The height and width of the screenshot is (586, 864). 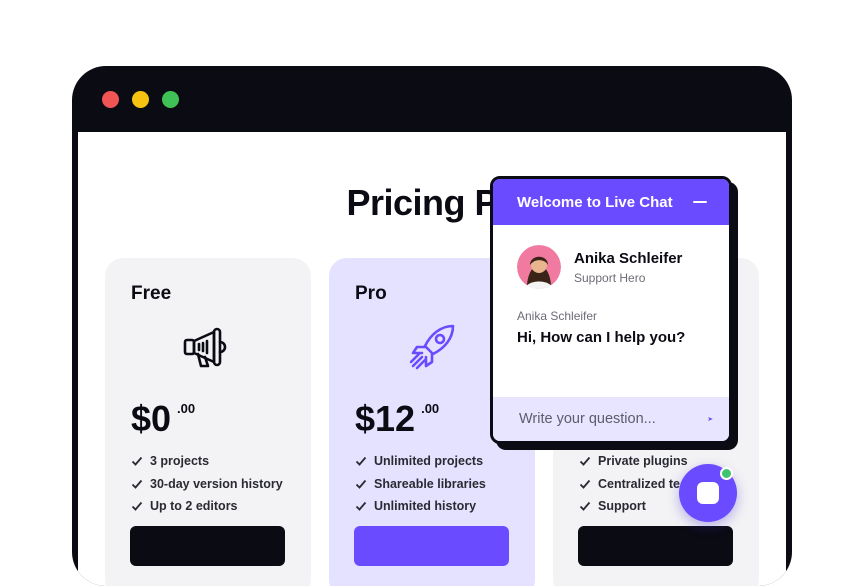 I want to click on chat-title: Welcome to Live Chat, so click(x=595, y=202).